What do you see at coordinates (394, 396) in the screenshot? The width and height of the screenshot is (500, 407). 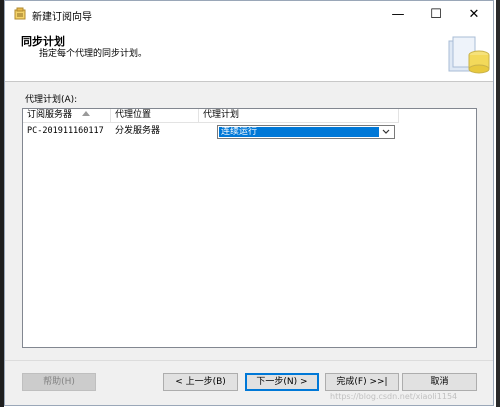 I see `watermark: https://blog.csdn.net/xiaoli1154` at bounding box center [394, 396].